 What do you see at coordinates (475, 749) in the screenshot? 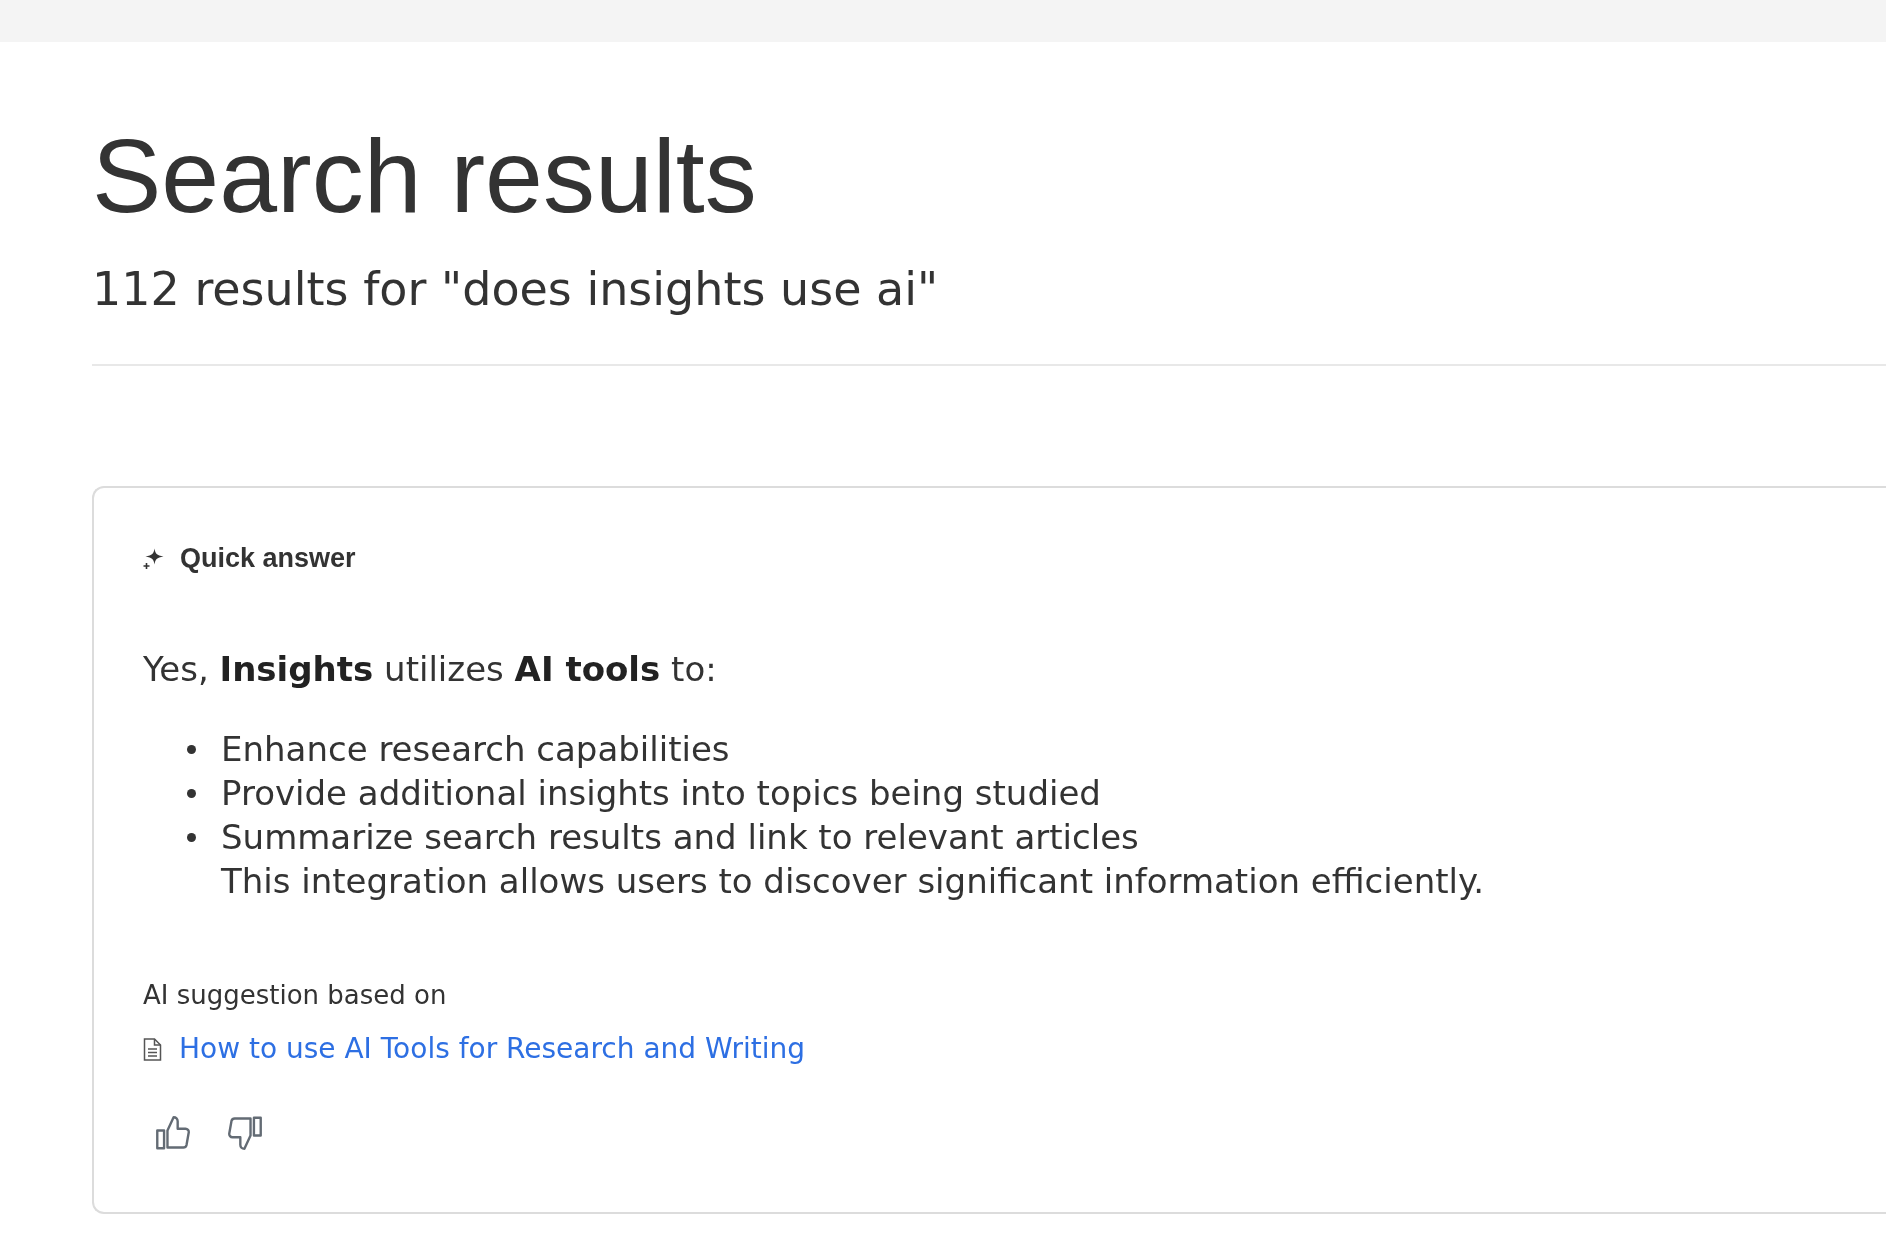
I see `answer-bullet: Enhance research capabilities` at bounding box center [475, 749].